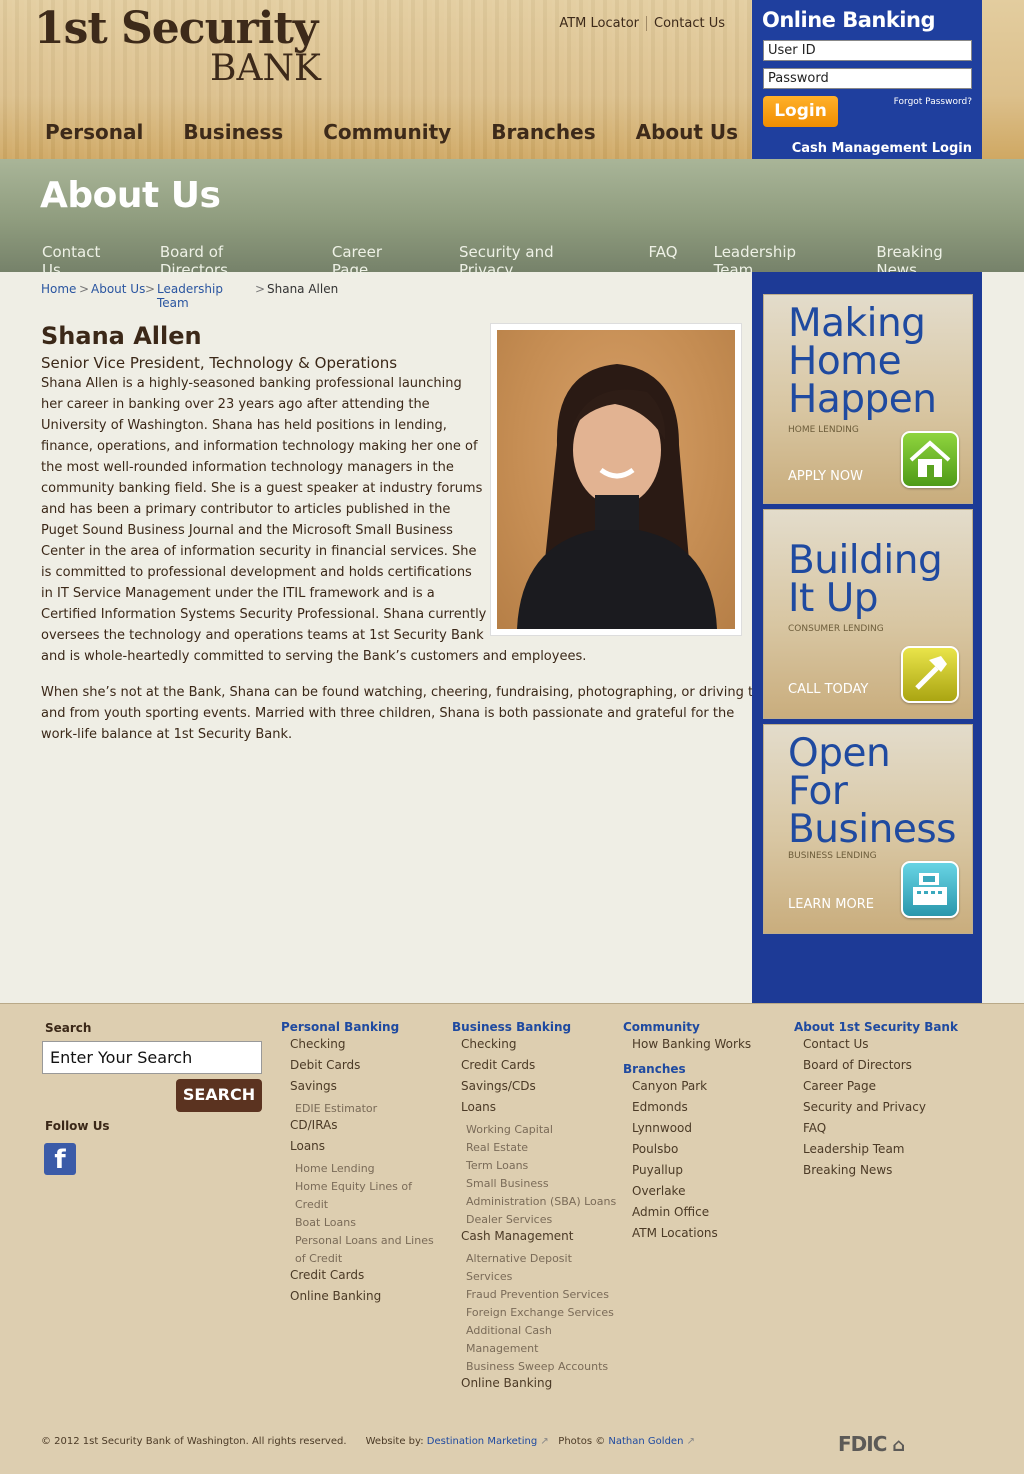 This screenshot has width=1024, height=1474. I want to click on bank-logo: 1st Security BANK, so click(184, 45).